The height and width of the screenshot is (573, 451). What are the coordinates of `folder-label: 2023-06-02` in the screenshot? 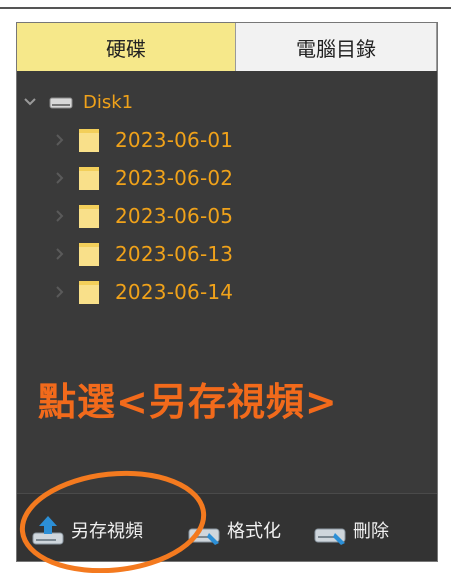 It's located at (174, 178).